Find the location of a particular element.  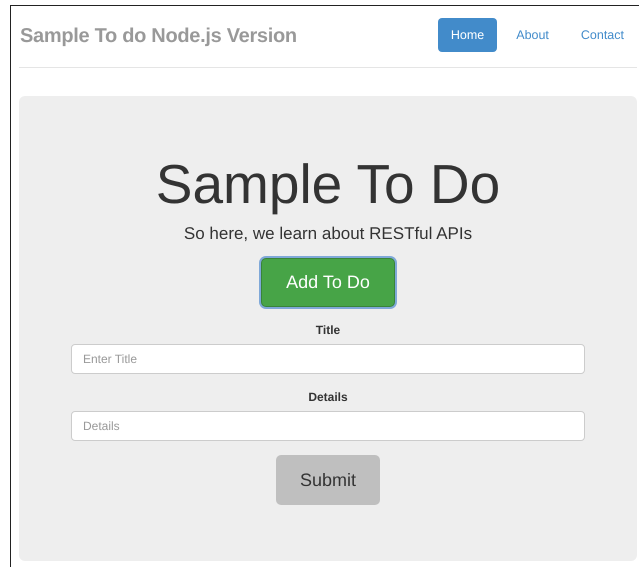

page-heading: Sample To Do is located at coordinates (328, 184).